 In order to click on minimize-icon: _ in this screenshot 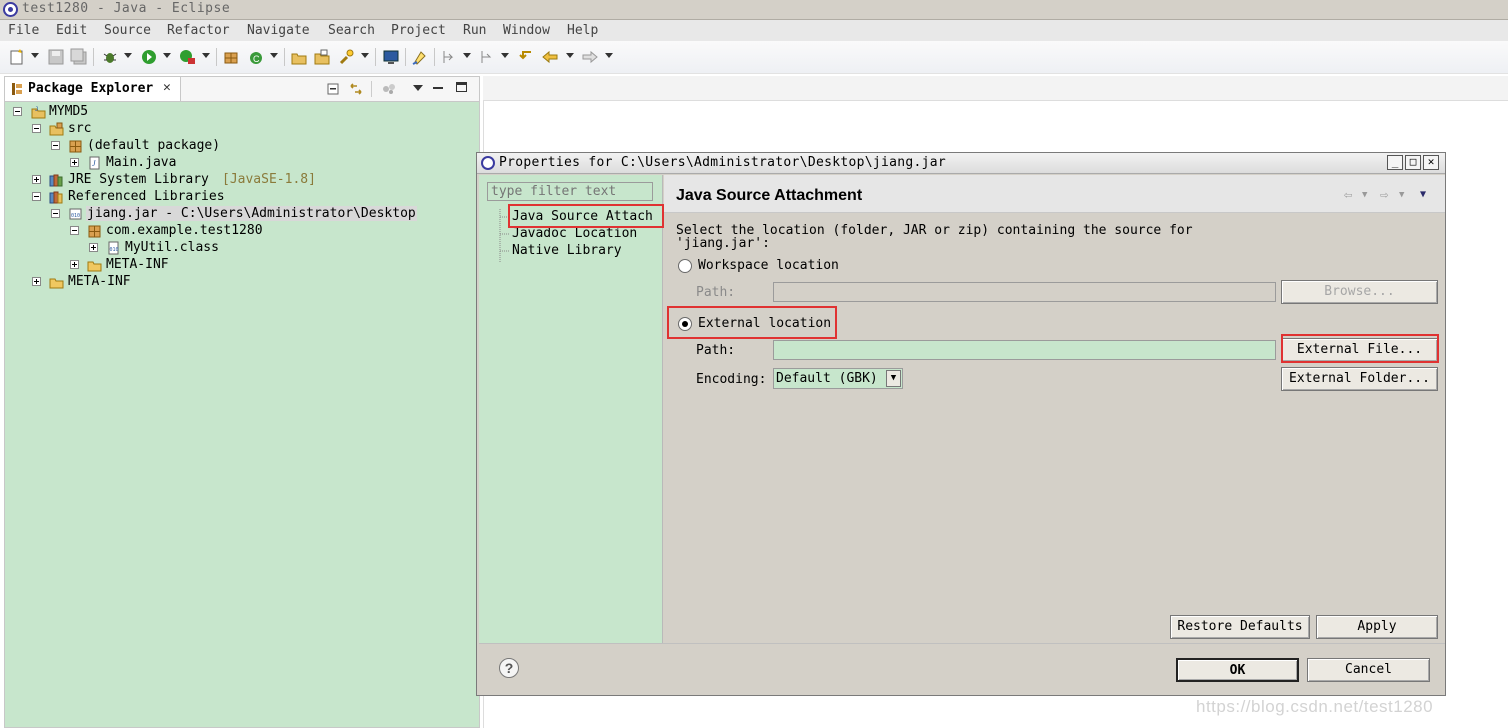, I will do `click(1395, 162)`.